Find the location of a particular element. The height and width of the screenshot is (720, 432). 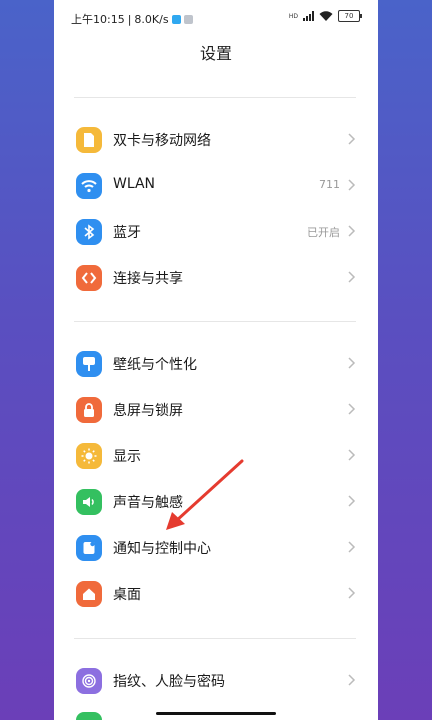

battery-icon: 70 is located at coordinates (350, 16).